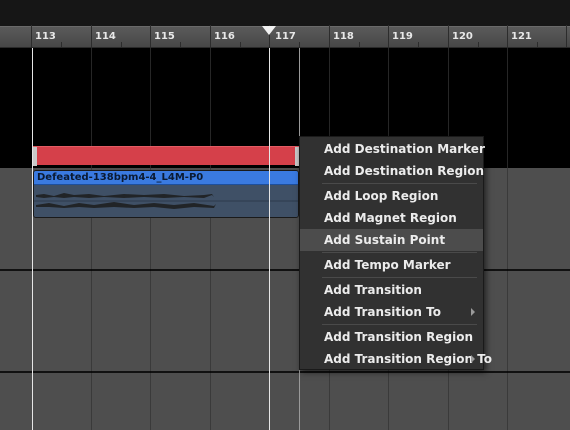 The image size is (570, 430). Describe the element at coordinates (285, 13) in the screenshot. I see `top-toolbar` at that location.